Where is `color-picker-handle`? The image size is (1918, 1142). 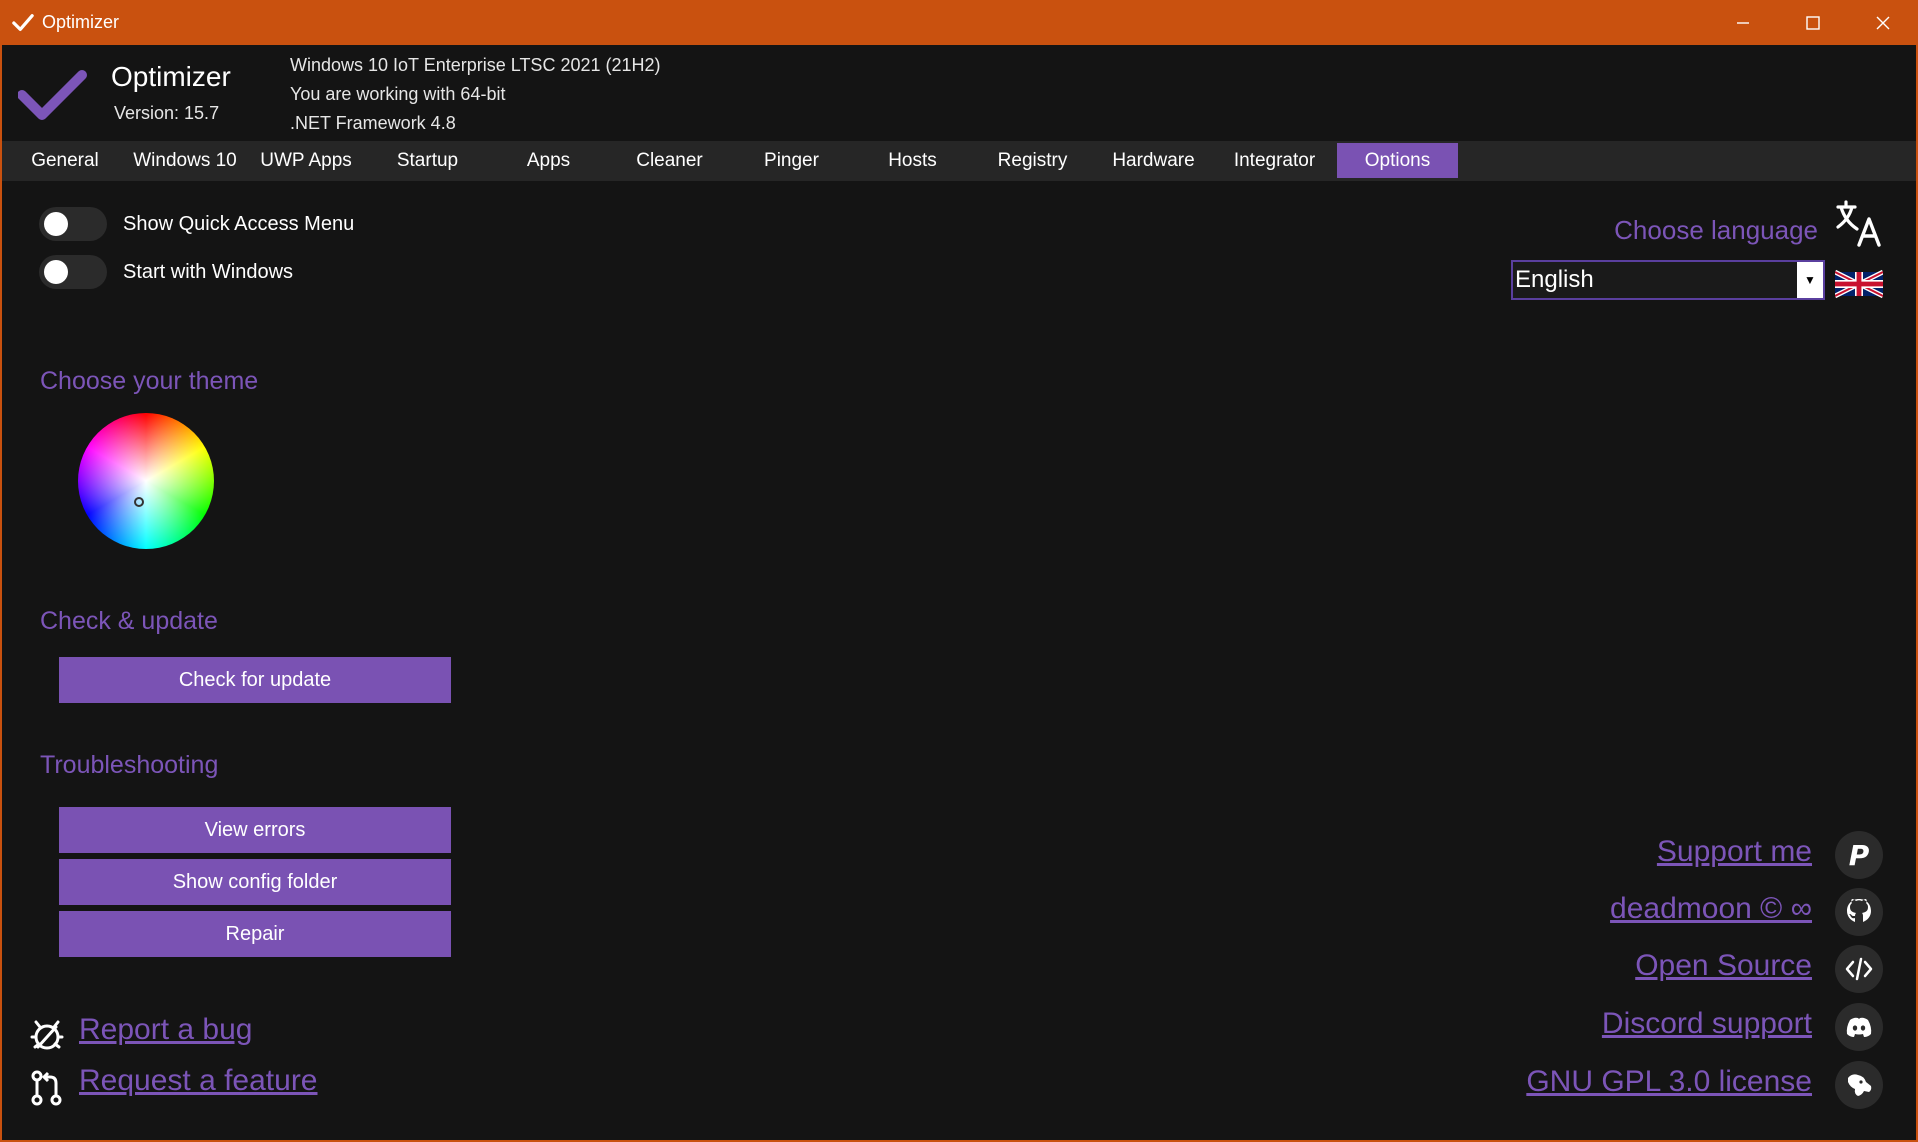
color-picker-handle is located at coordinates (139, 502).